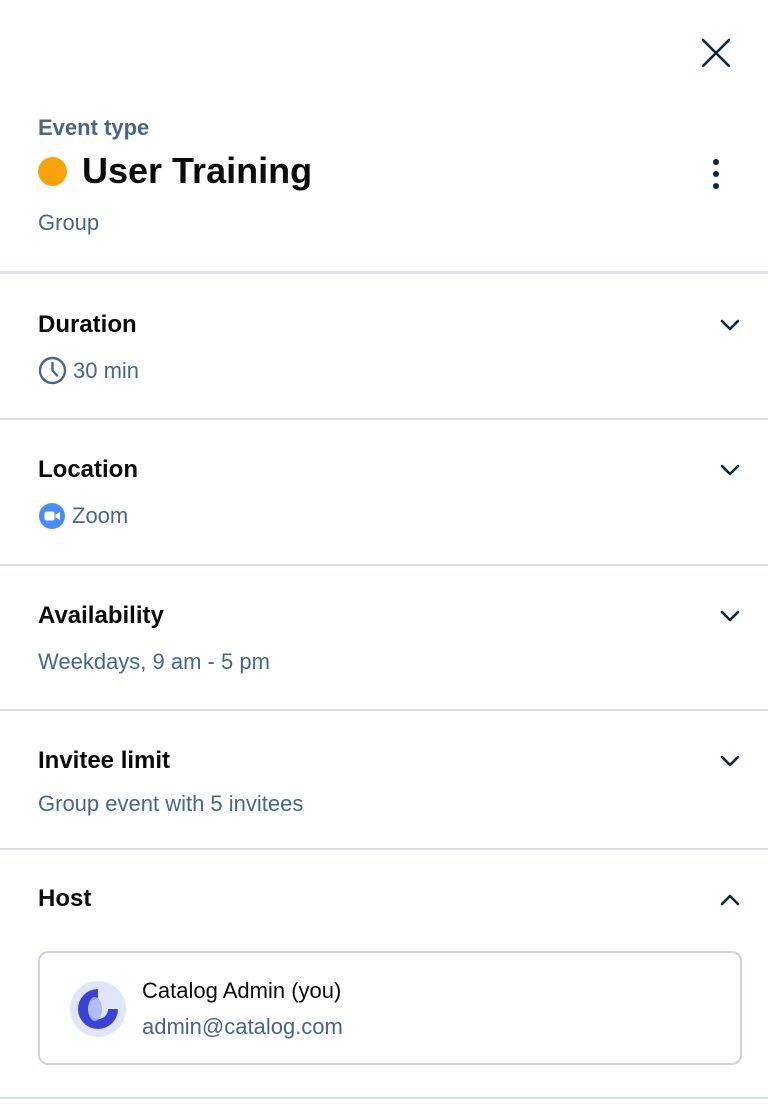 Image resolution: width=768 pixels, height=1116 pixels. Describe the element at coordinates (730, 900) in the screenshot. I see `chevron-up-icon` at that location.